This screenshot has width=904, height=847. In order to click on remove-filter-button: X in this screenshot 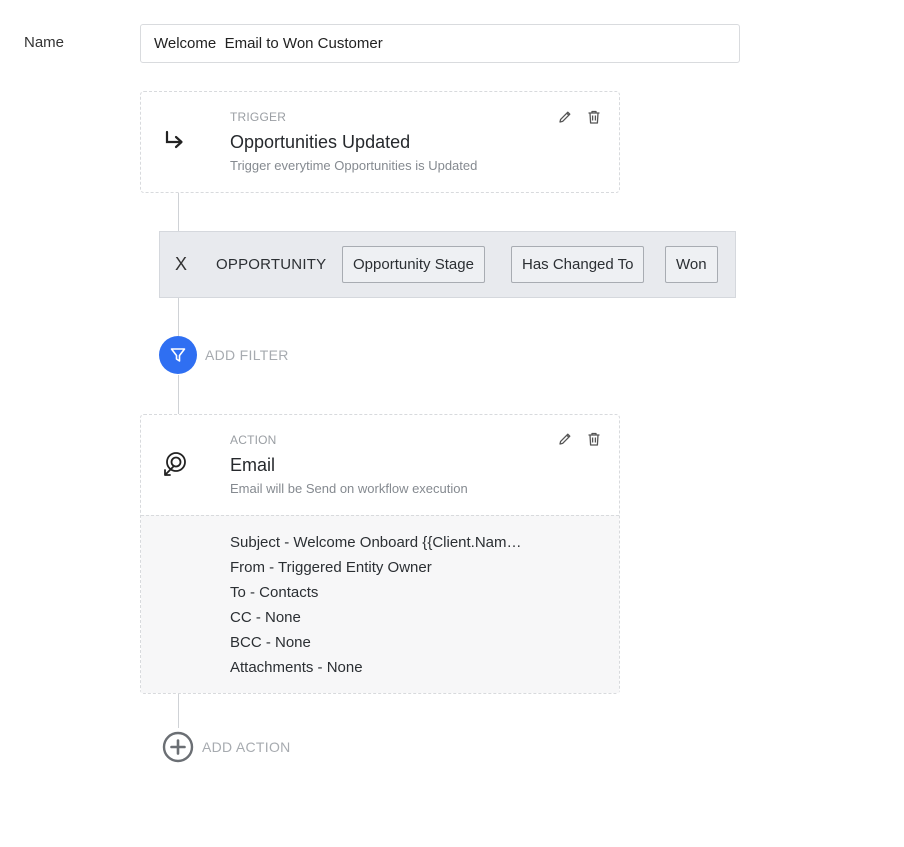, I will do `click(181, 264)`.